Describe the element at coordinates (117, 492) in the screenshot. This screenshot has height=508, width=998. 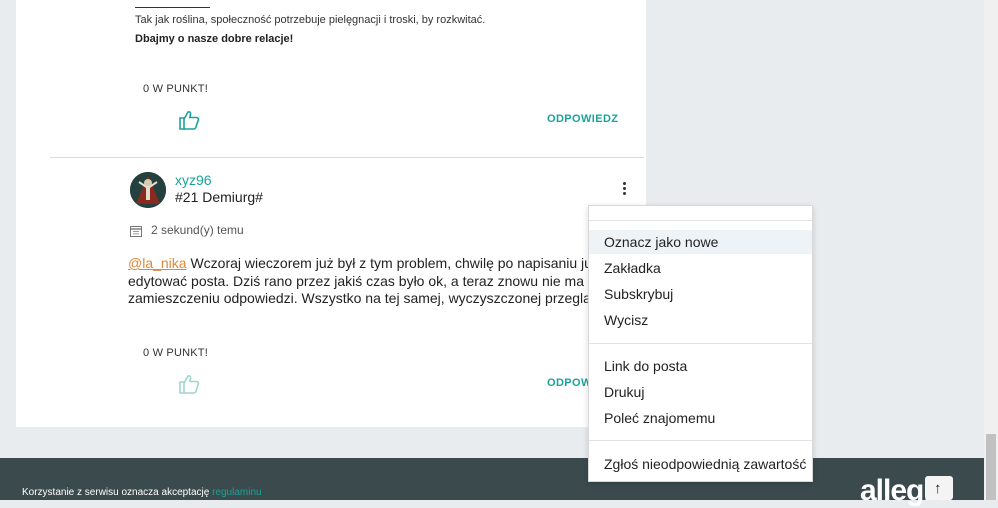
I see `footer-text-label: Korzystanie z serwisu oznacza akceptację` at that location.